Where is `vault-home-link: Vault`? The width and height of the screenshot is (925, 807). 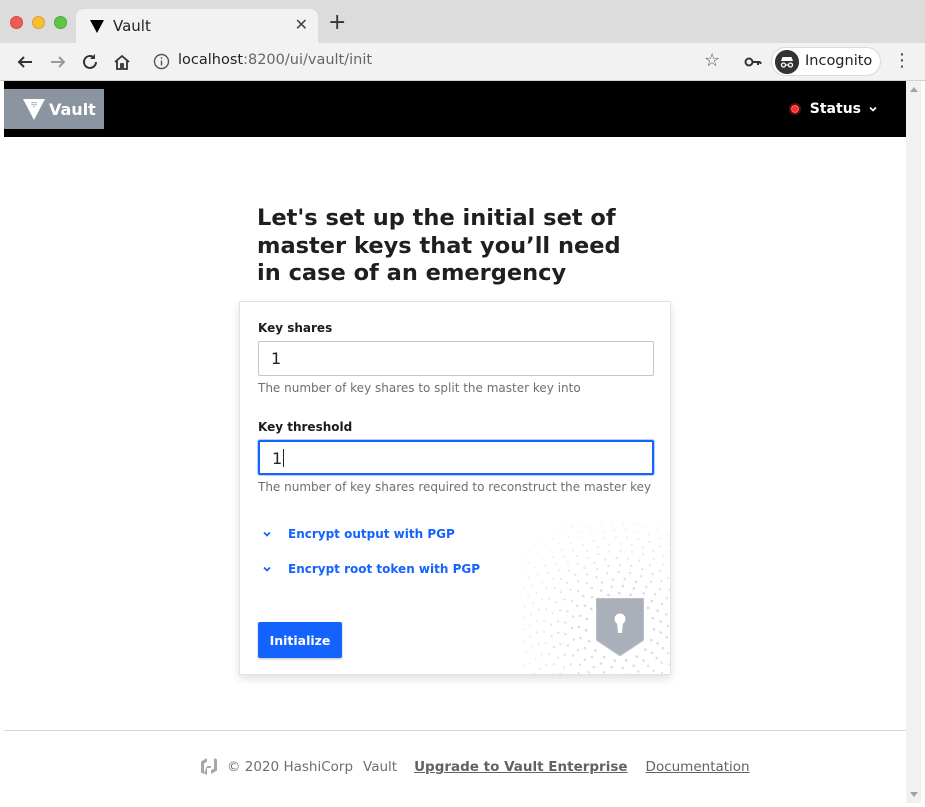 vault-home-link: Vault is located at coordinates (54, 109).